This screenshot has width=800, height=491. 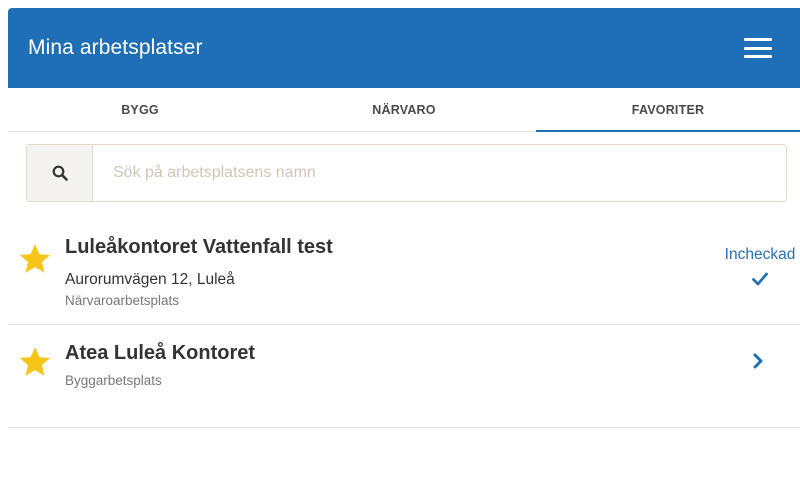 I want to click on checkin-status: Incheckad, so click(x=759, y=266).